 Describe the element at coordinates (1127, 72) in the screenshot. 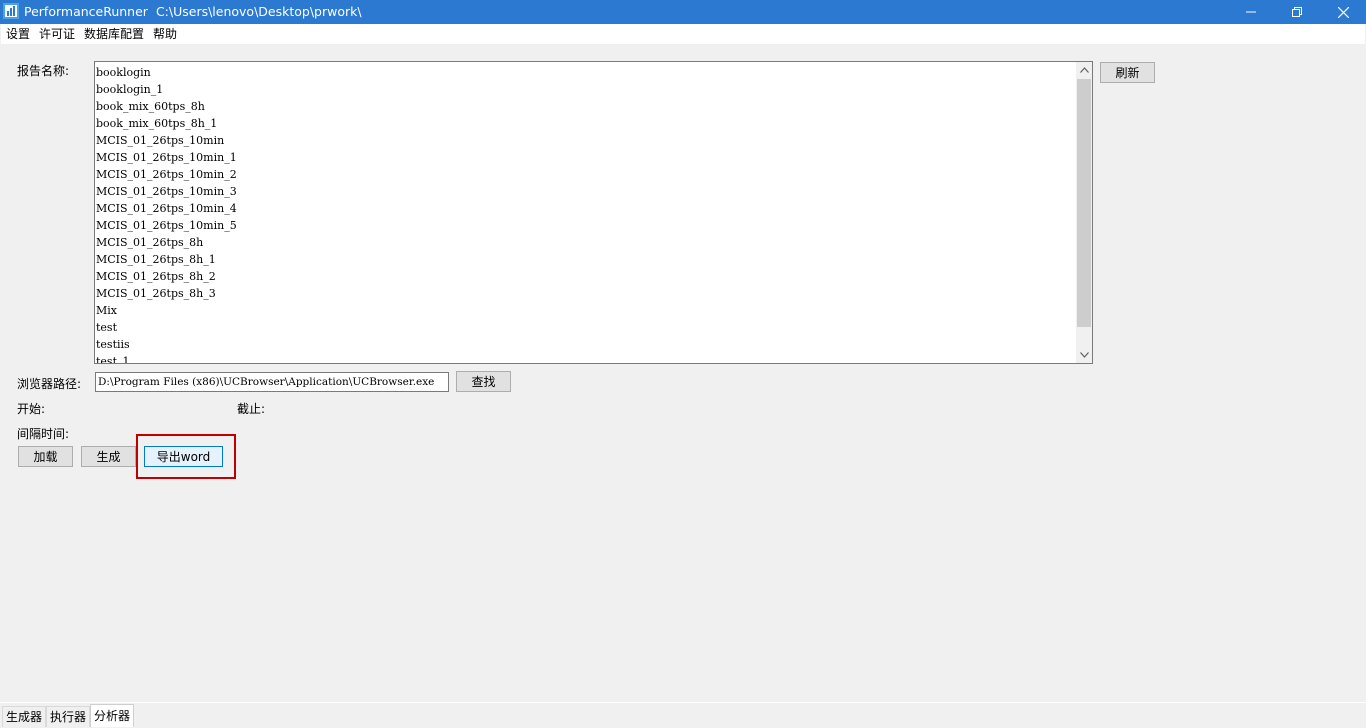

I see `refresh-button: 刷新` at that location.